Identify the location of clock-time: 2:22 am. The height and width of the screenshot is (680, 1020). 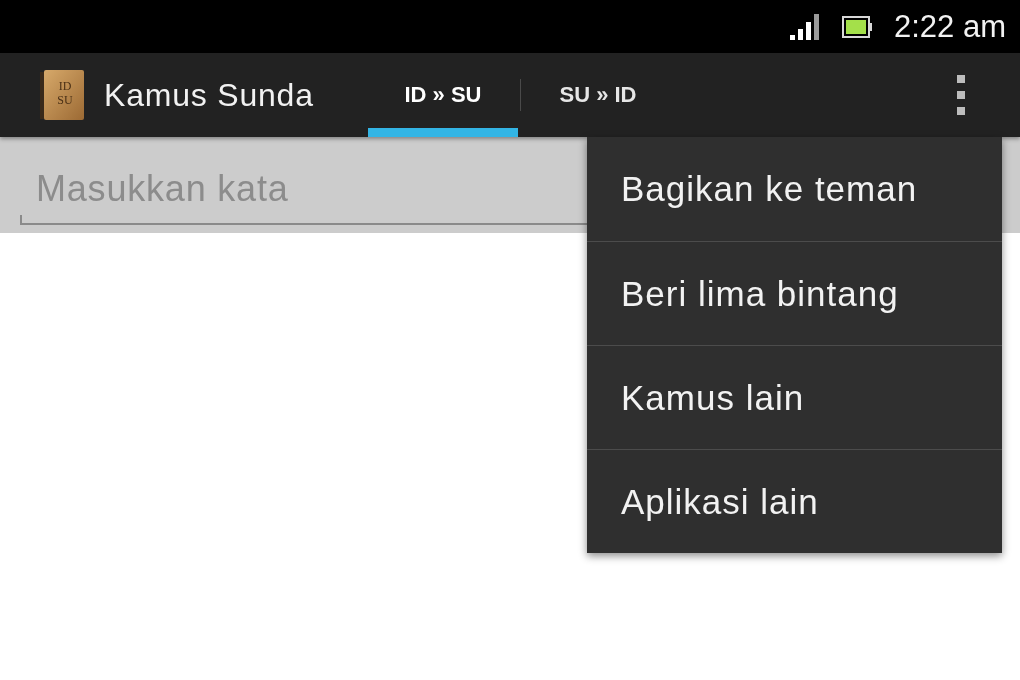
(950, 26).